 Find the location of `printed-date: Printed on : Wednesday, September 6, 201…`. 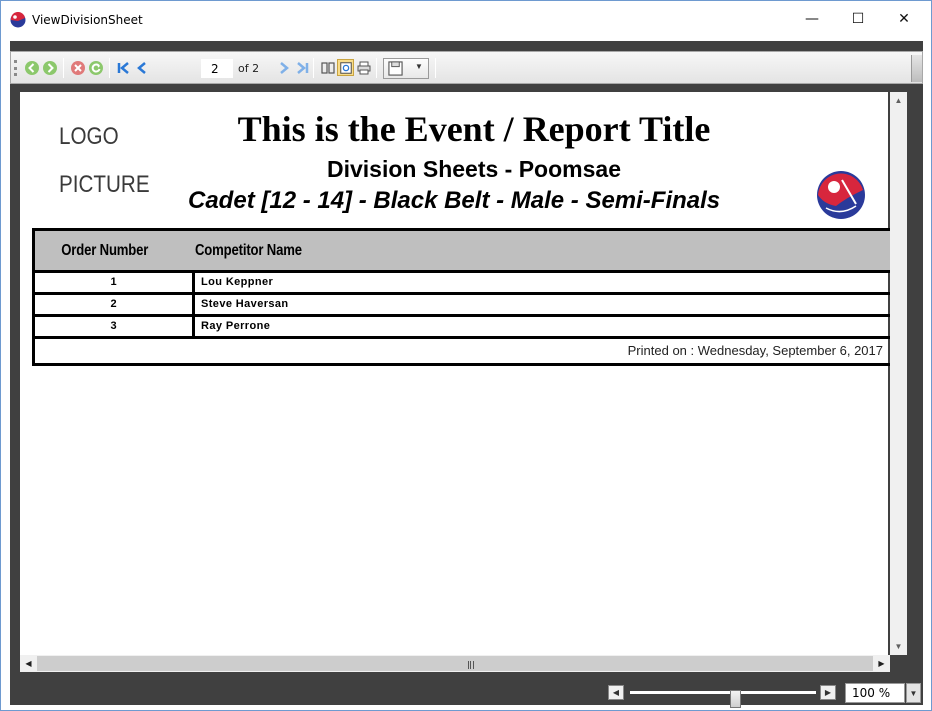

printed-date: Printed on : Wednesday, September 6, 201… is located at coordinates (755, 350).